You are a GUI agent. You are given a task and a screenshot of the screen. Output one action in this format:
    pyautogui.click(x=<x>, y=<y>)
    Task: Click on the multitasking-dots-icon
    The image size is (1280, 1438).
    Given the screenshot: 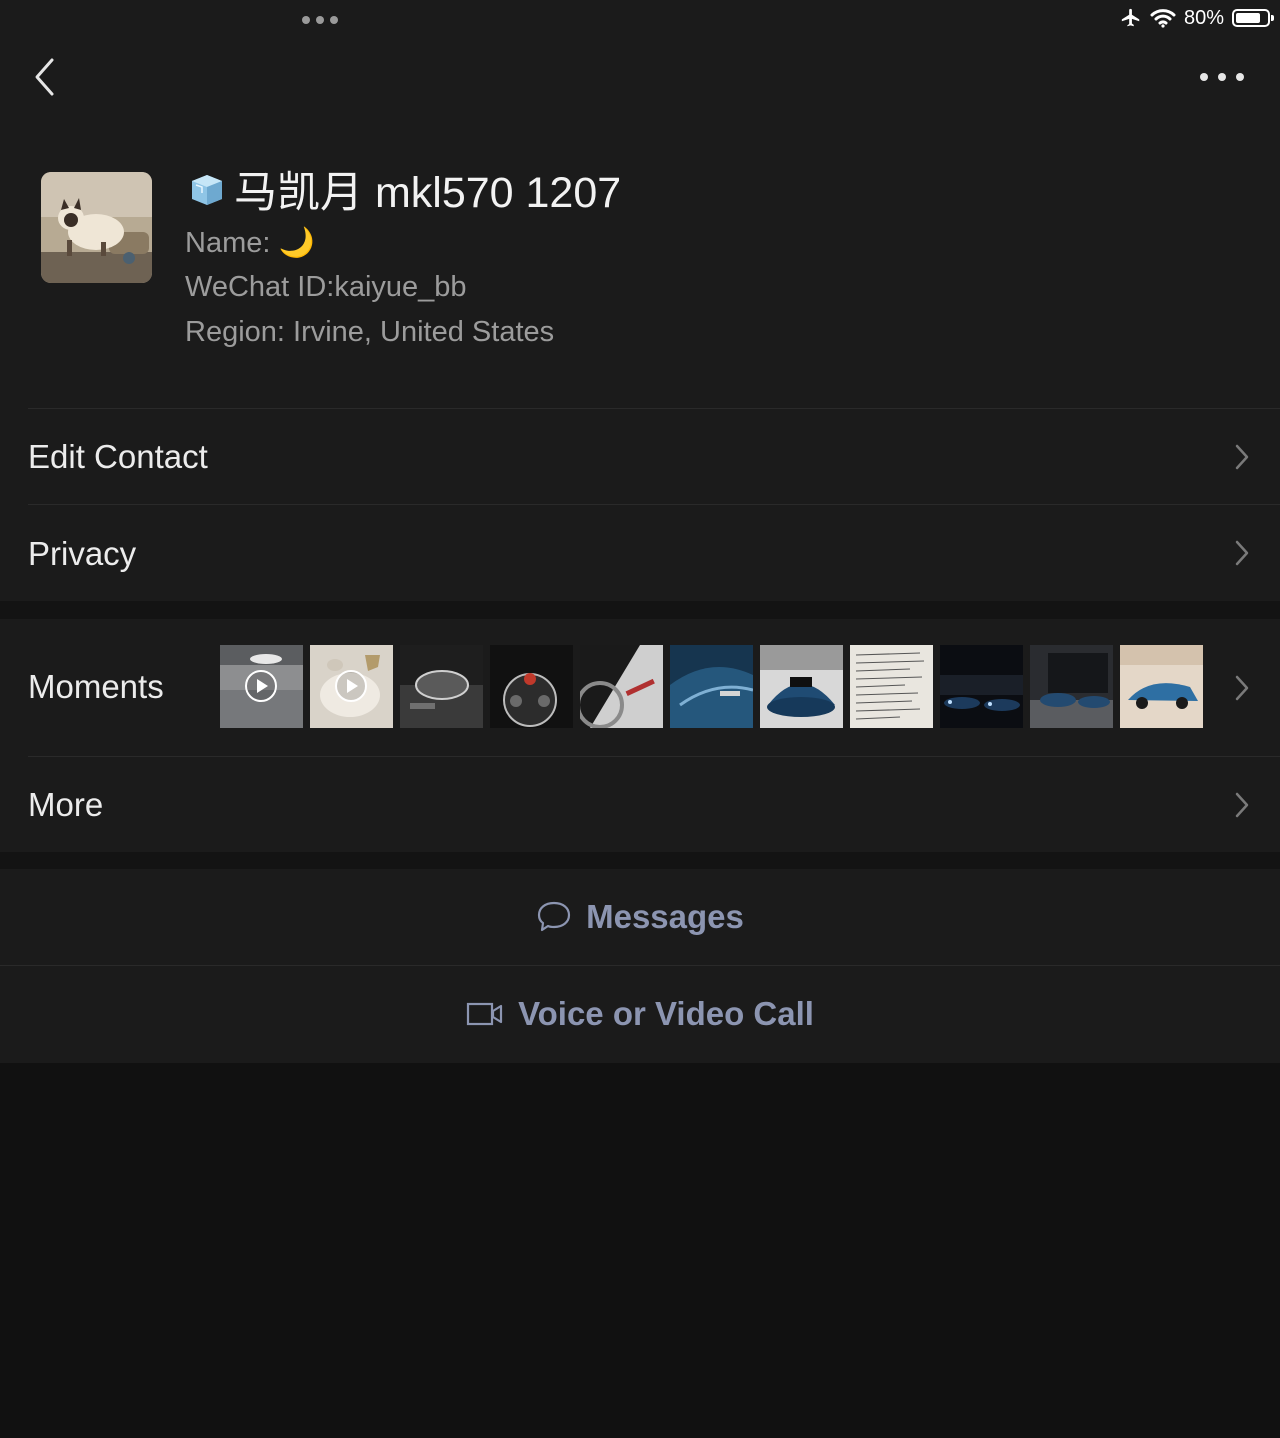 What is the action you would take?
    pyautogui.click(x=320, y=20)
    